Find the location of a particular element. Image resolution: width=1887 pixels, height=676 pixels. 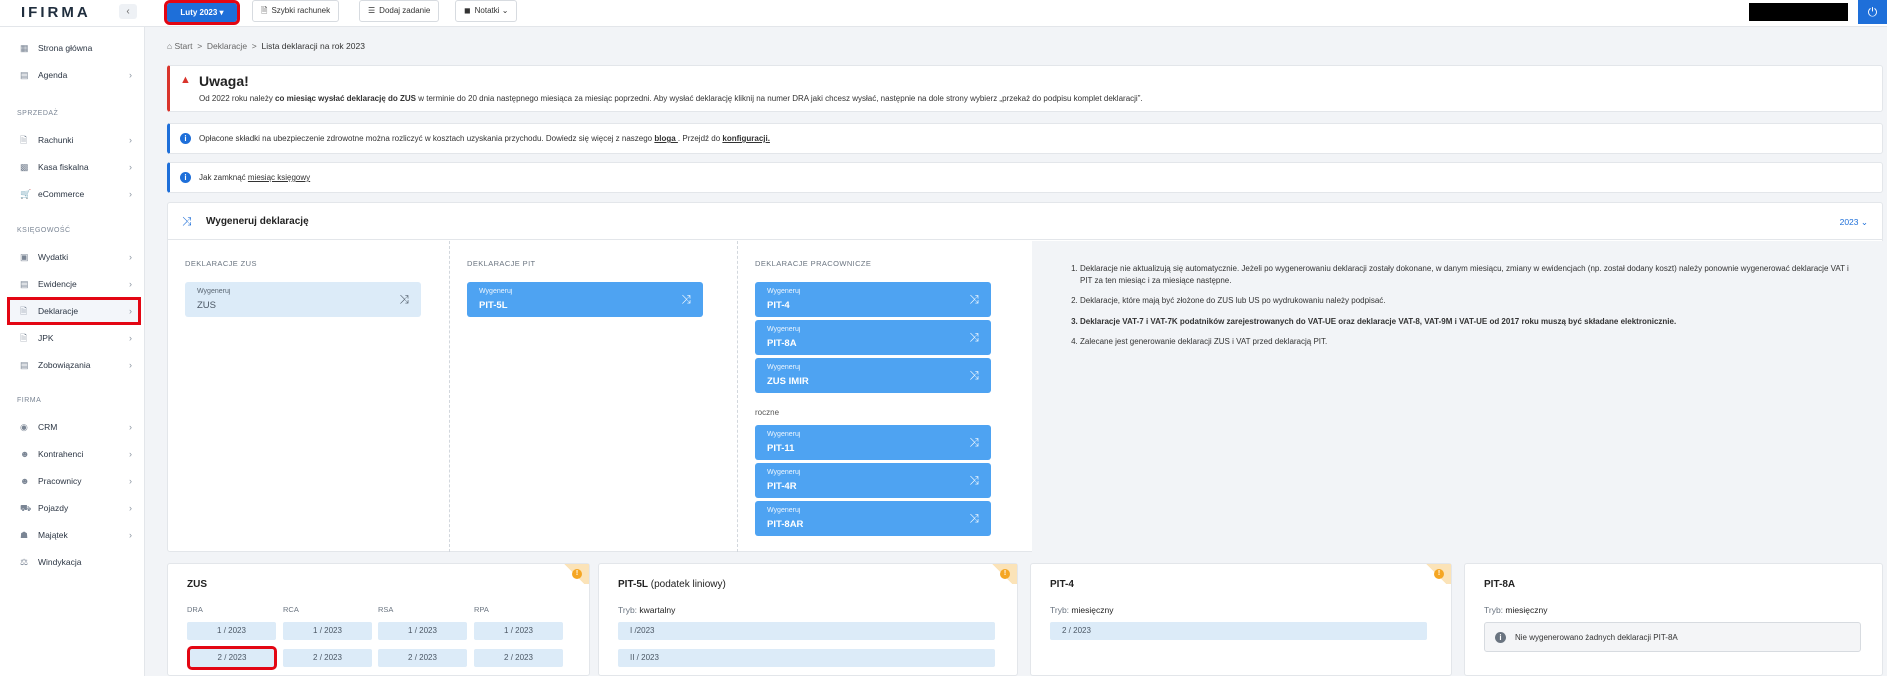

sidebar-item-deklaracje: 🗎 Deklaracje › is located at coordinates (74, 311).